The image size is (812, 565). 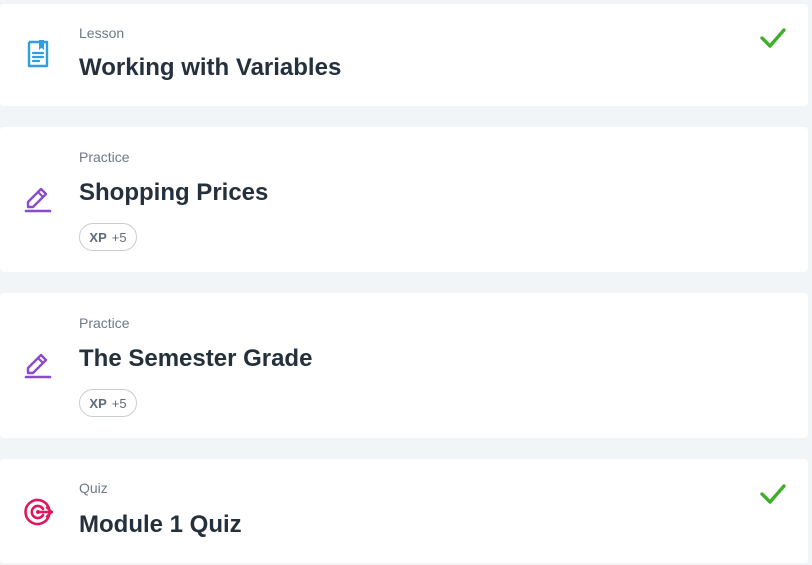 I want to click on item-title: Working with Variables, so click(x=210, y=67).